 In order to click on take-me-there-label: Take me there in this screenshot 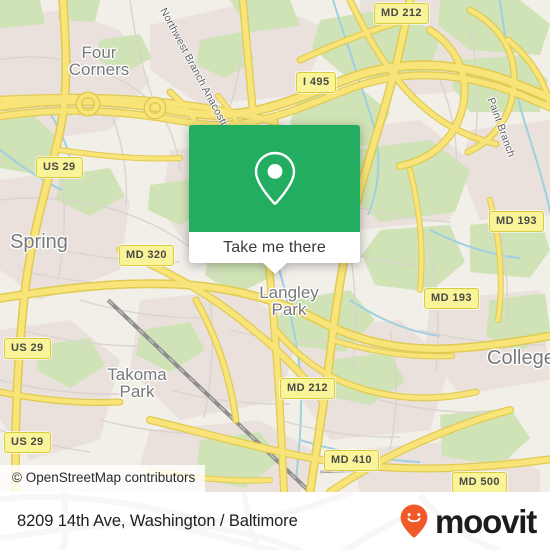, I will do `click(274, 247)`.